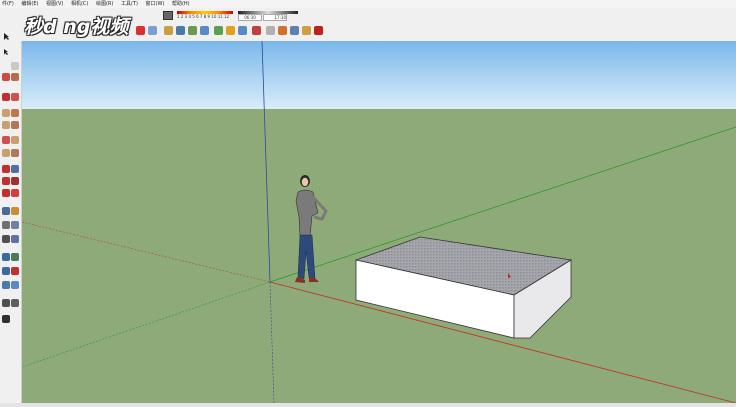 Image resolution: width=736 pixels, height=407 pixels. I want to click on section-plane-icon, so click(256, 30).